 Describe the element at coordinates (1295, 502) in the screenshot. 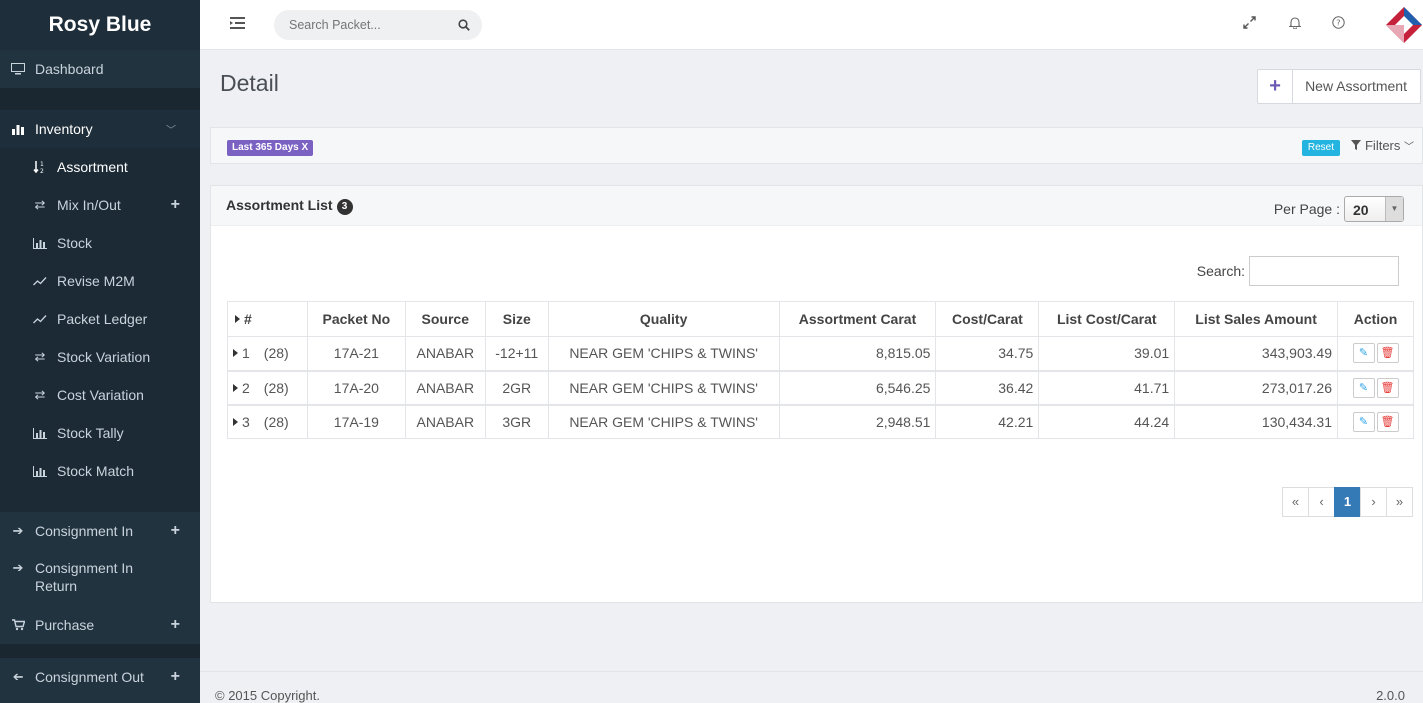

I see `pager-first: «` at that location.